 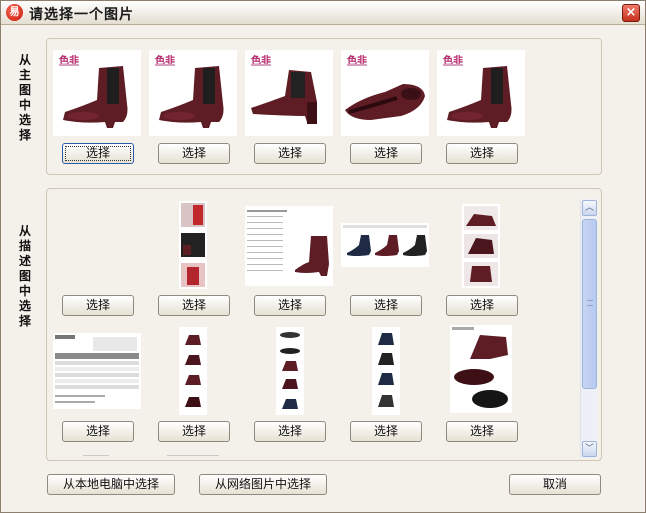 I want to click on cancel-button: 取消, so click(x=555, y=484).